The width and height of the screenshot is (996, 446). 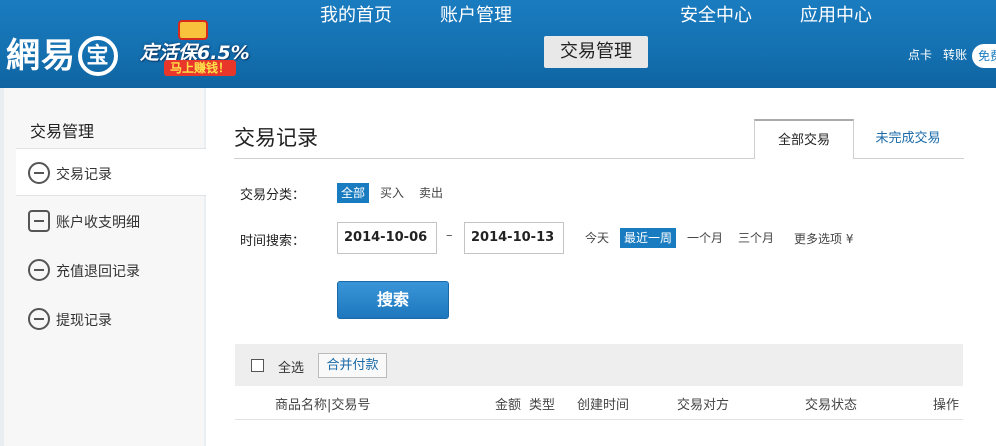 I want to click on start-date-input: 2014-10-06, so click(x=387, y=238).